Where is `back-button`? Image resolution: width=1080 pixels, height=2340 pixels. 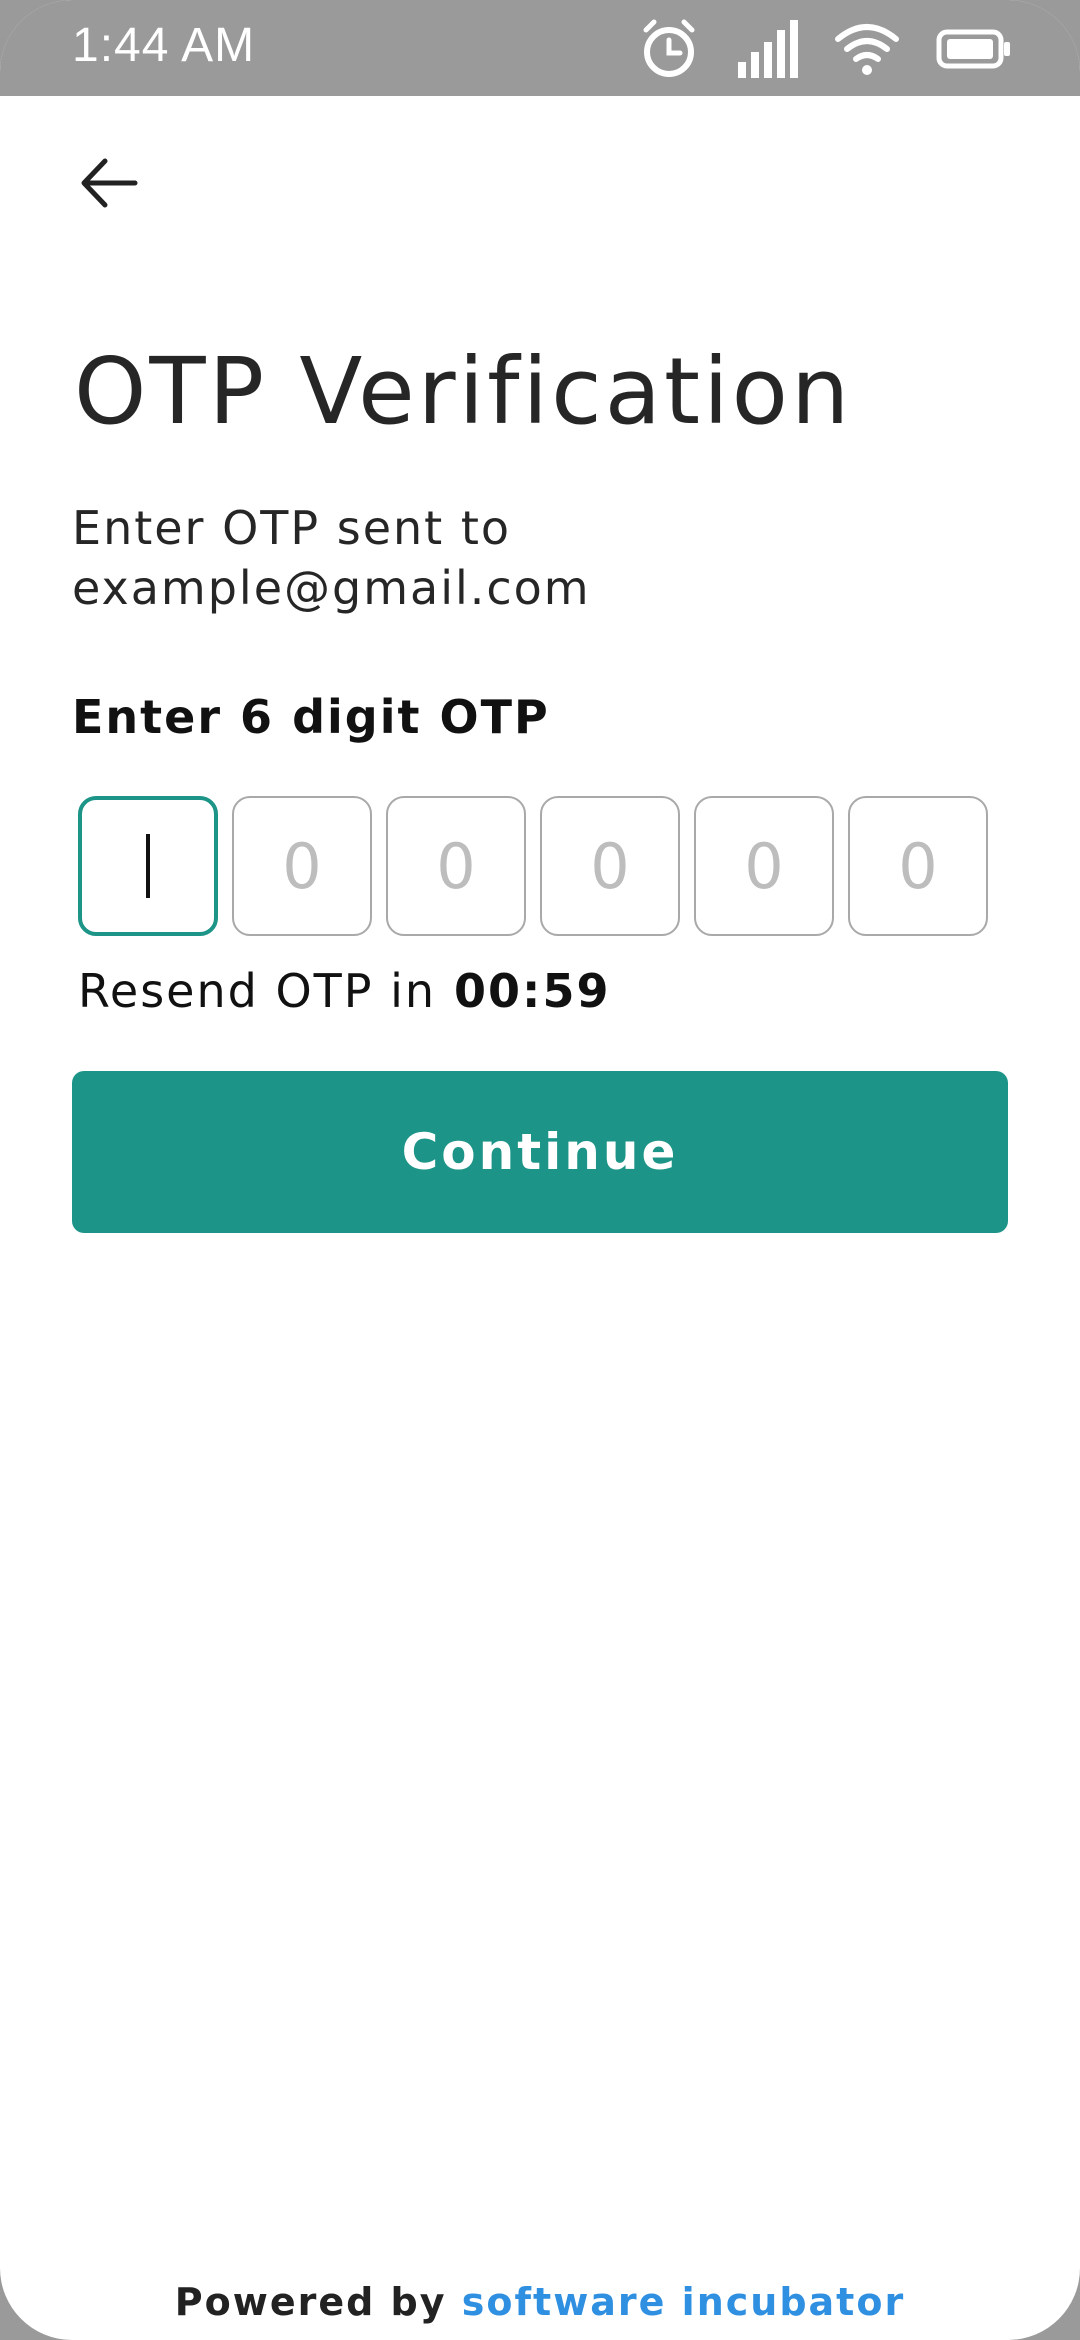
back-button is located at coordinates (109, 185).